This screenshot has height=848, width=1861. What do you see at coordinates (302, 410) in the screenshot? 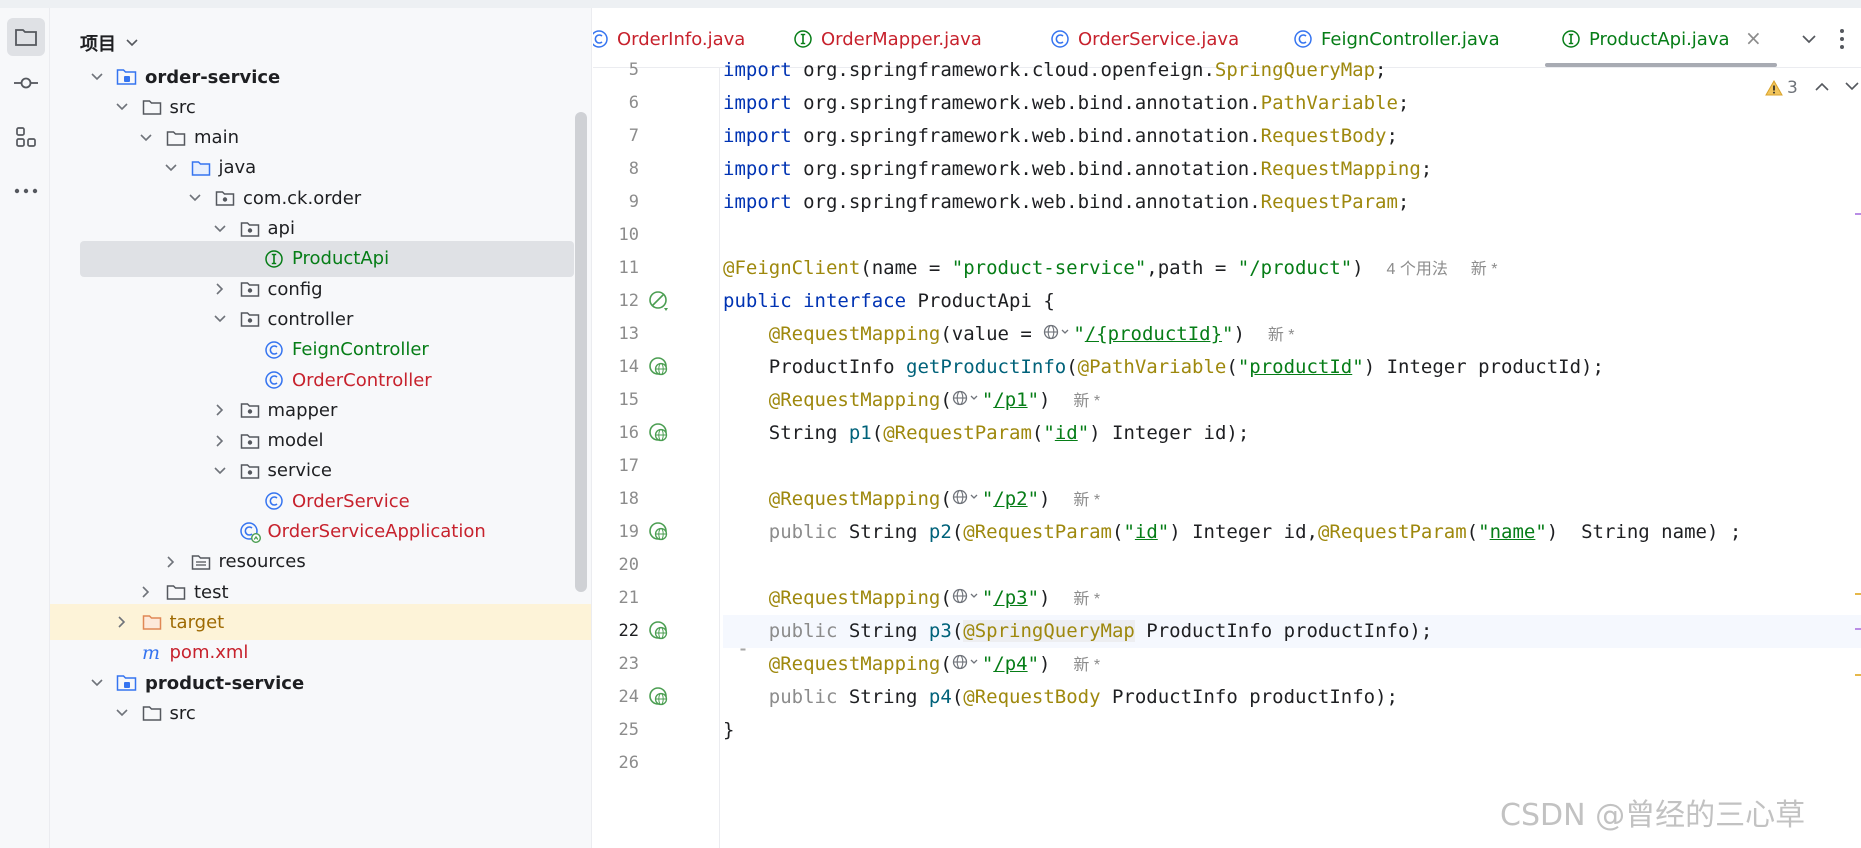
I see `tree-item-label: mapper` at bounding box center [302, 410].